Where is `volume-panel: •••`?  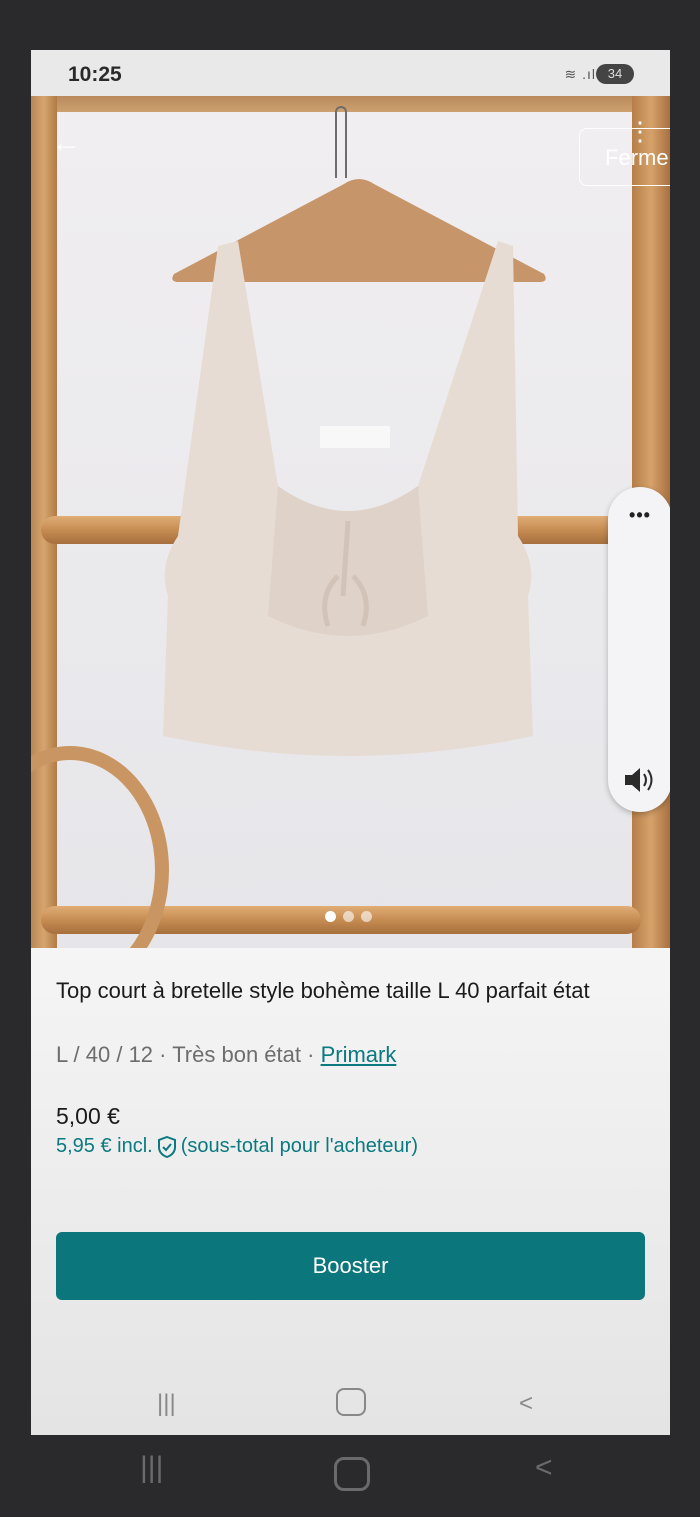
volume-panel: ••• is located at coordinates (639, 649).